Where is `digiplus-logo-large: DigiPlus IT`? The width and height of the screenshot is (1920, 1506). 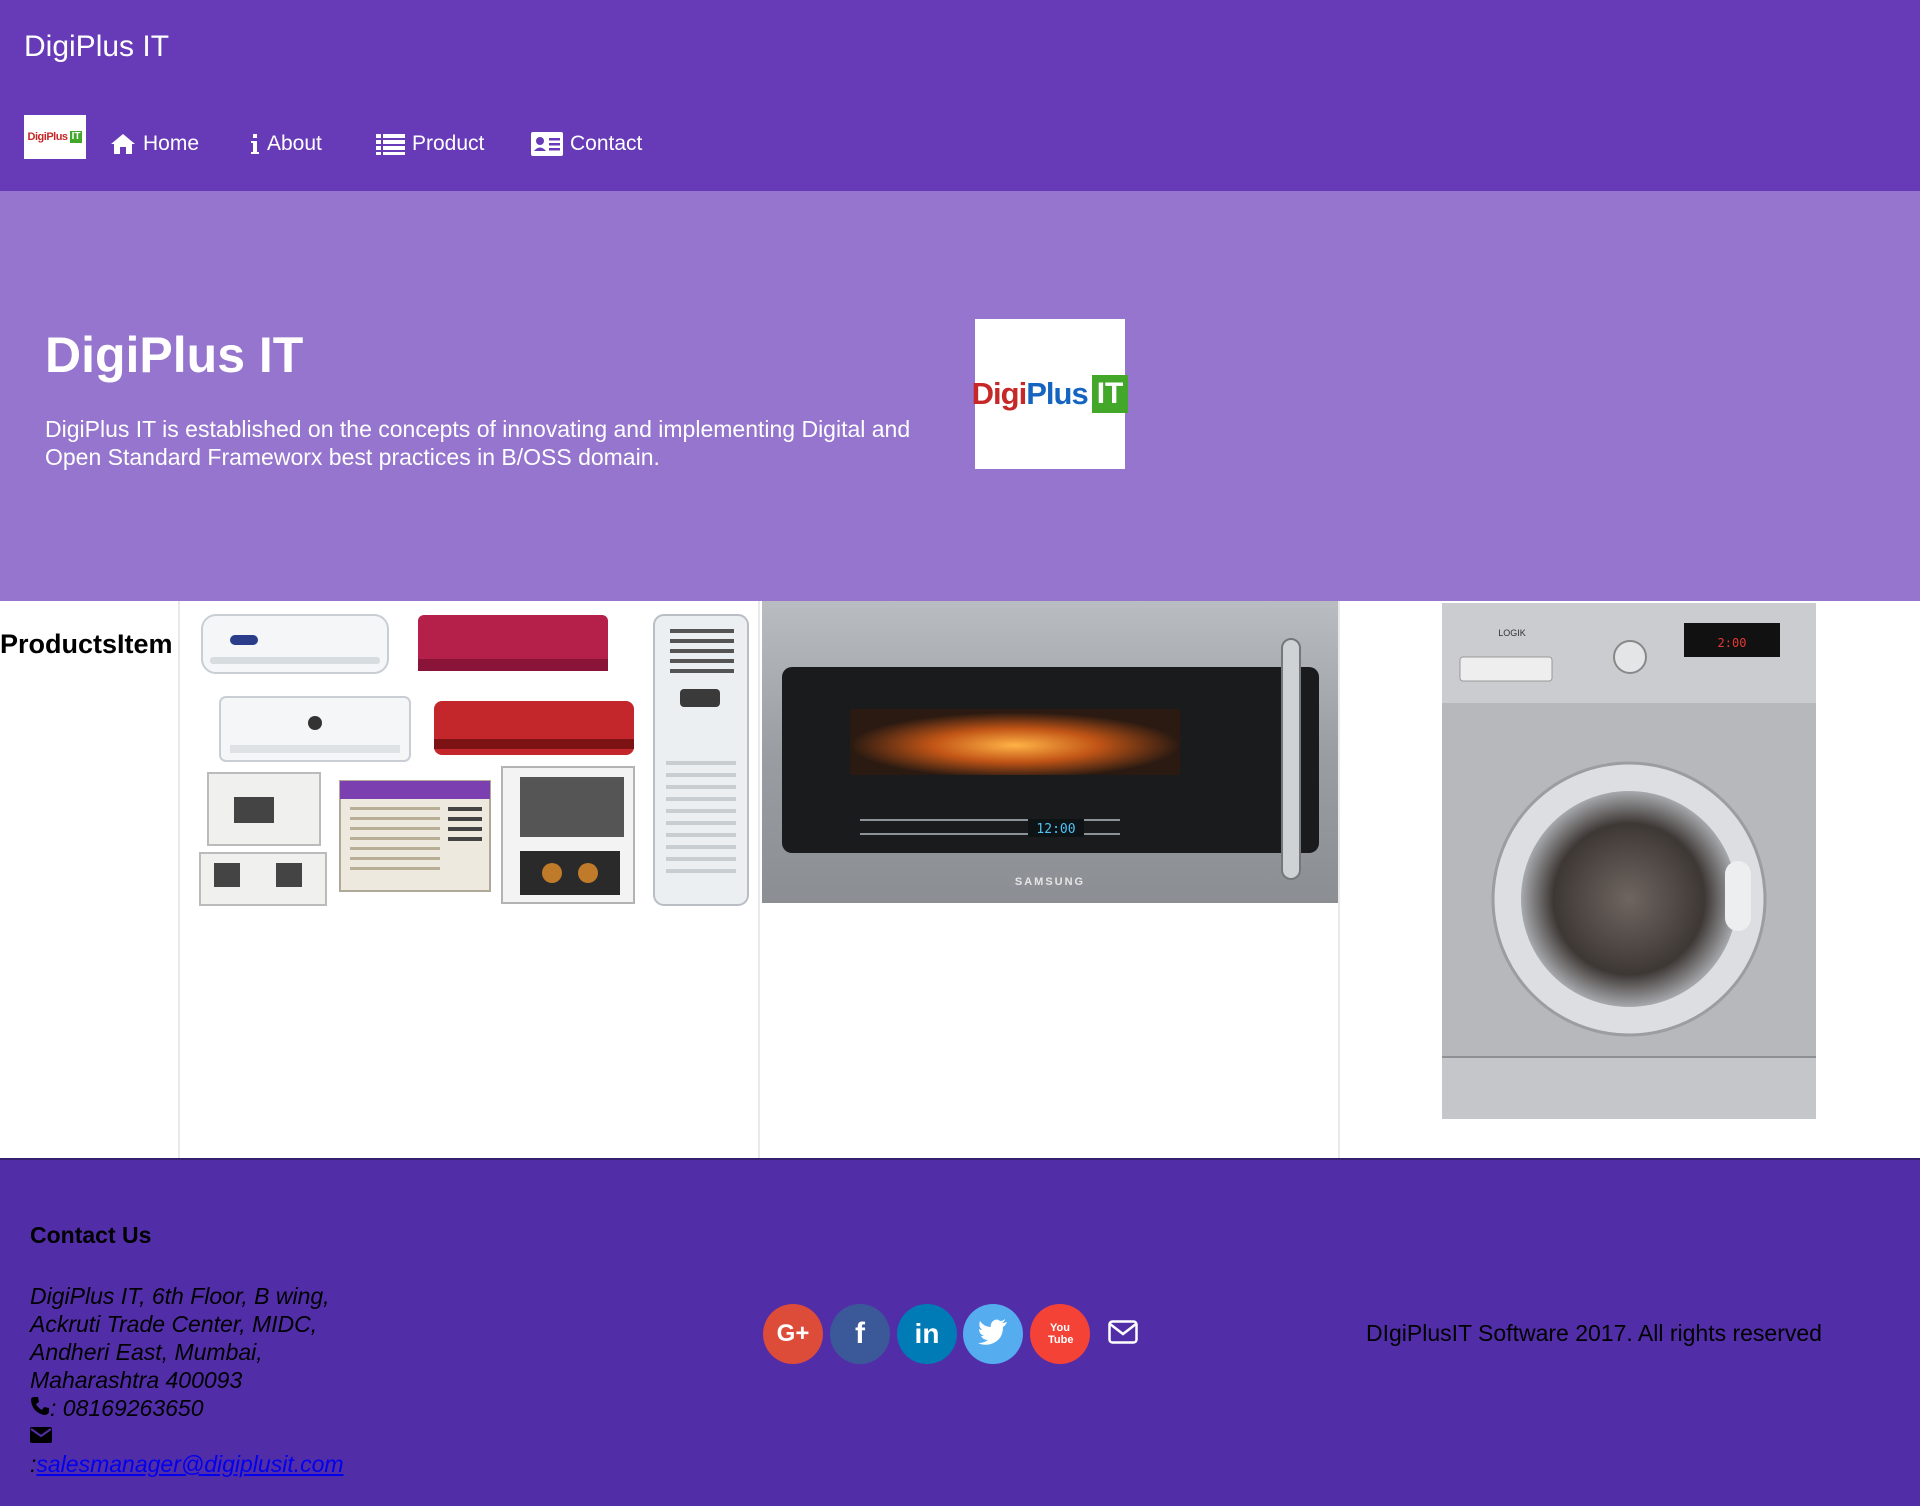 digiplus-logo-large: DigiPlus IT is located at coordinates (1050, 394).